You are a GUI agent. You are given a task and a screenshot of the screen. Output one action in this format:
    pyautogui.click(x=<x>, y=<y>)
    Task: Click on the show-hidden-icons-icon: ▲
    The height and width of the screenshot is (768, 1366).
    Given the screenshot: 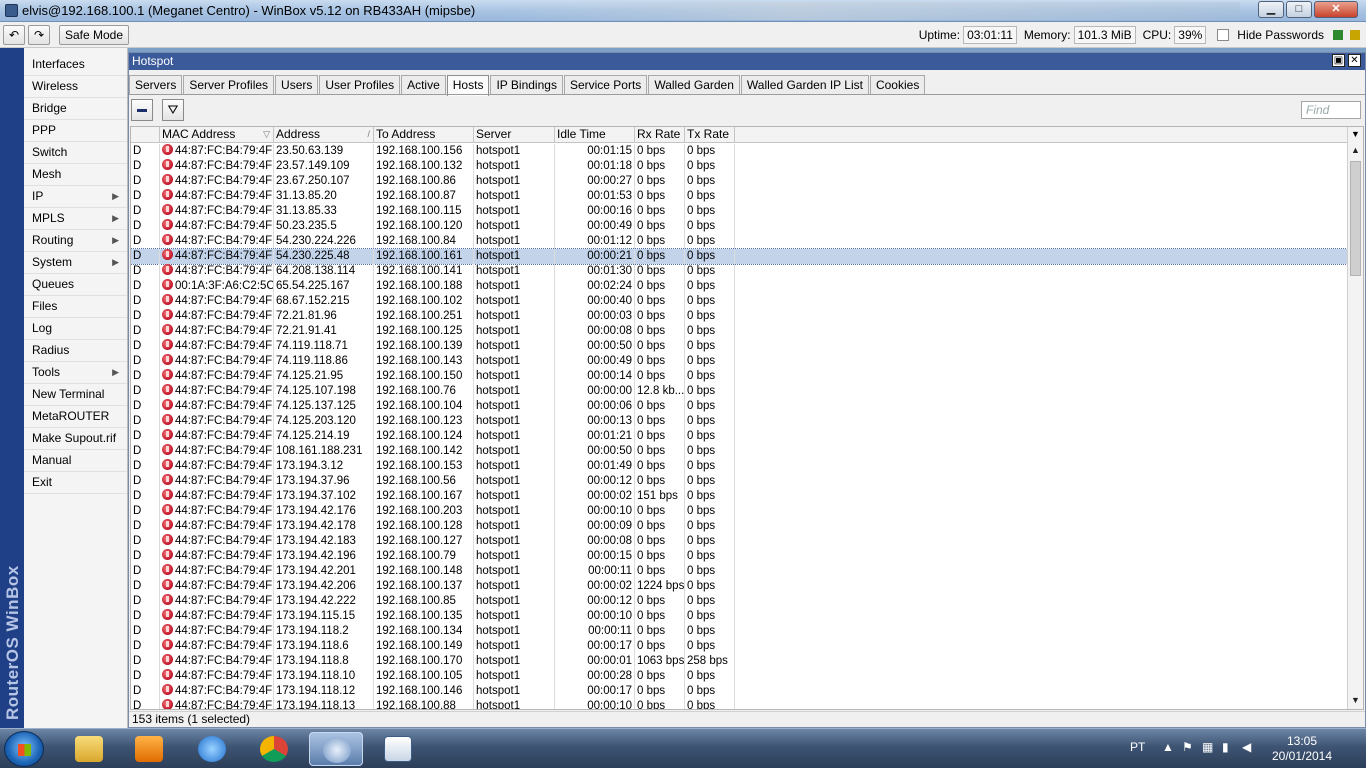 What is the action you would take?
    pyautogui.click(x=1168, y=747)
    